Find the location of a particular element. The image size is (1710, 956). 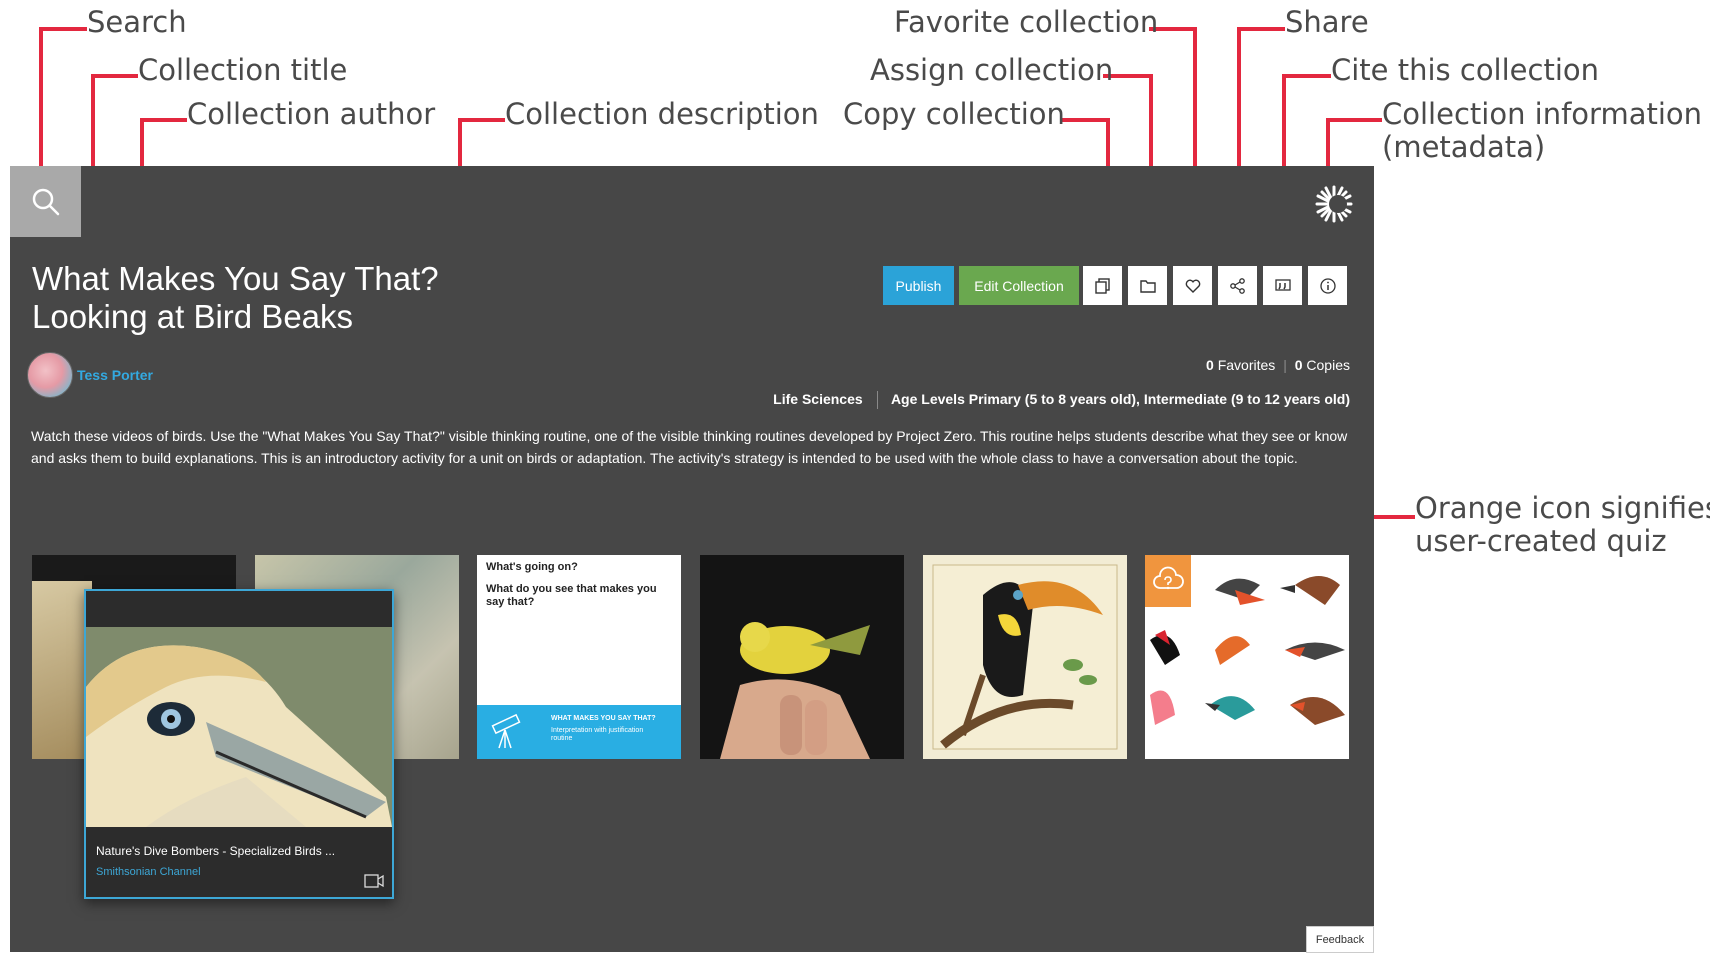

cite-collection-annotation: Cite this collection is located at coordinates (1465, 70).